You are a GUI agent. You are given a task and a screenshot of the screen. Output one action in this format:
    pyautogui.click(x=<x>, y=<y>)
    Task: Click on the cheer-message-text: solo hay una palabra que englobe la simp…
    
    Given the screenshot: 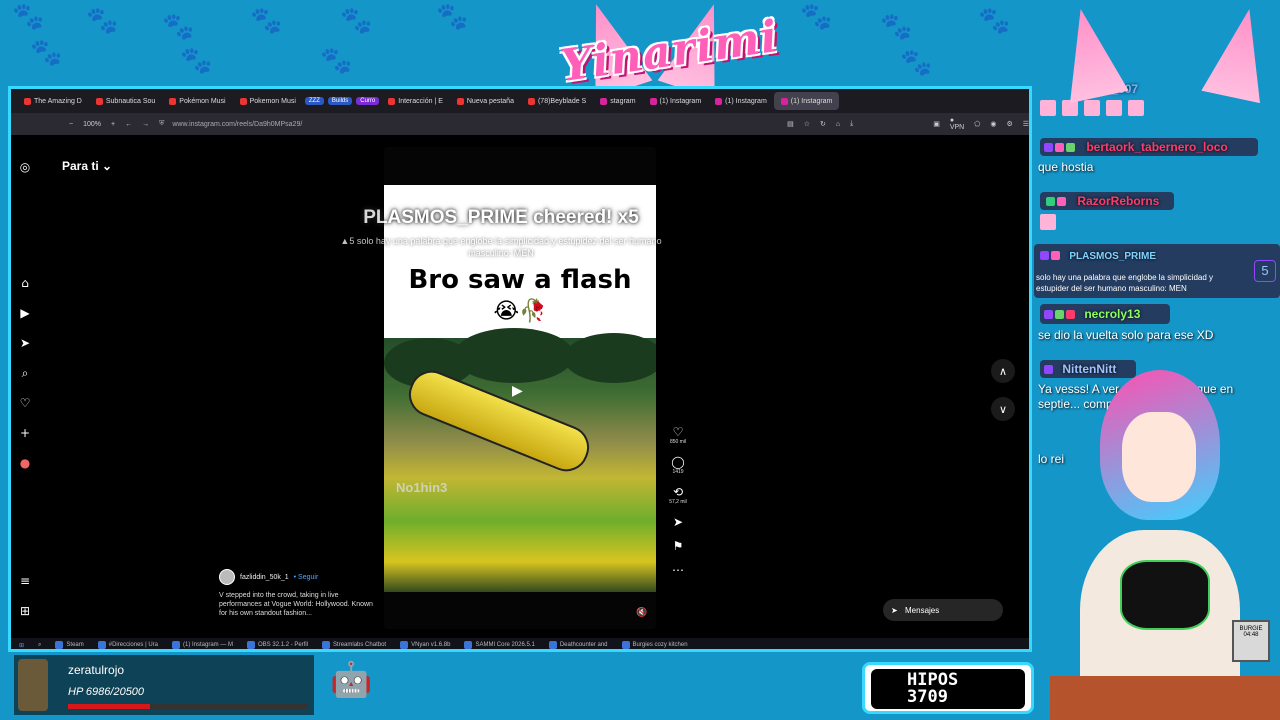 What is the action you would take?
    pyautogui.click(x=509, y=247)
    